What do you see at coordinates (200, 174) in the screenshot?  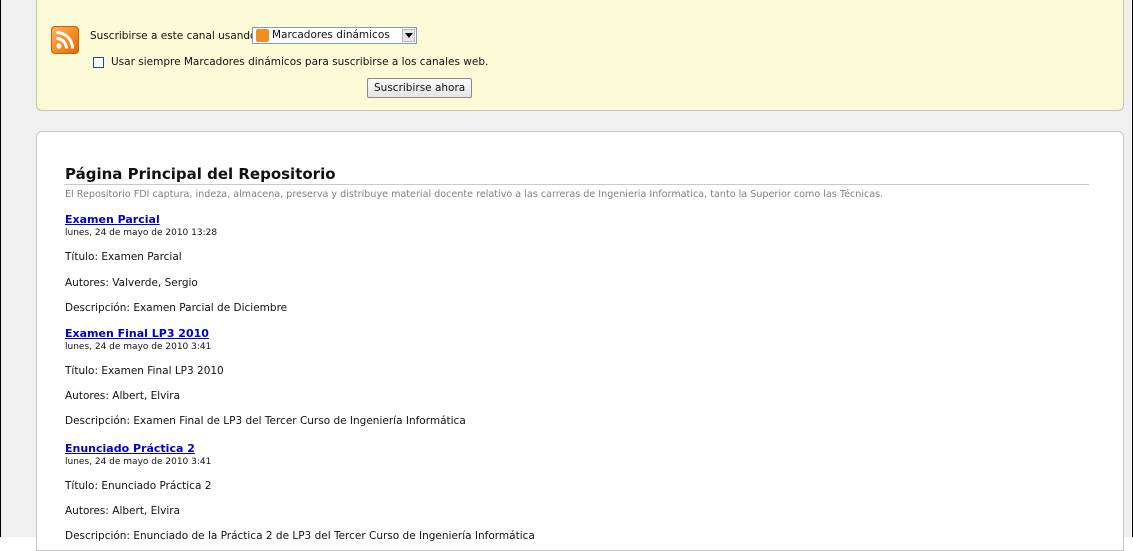 I see `page-title: Página Principal del Repositorio` at bounding box center [200, 174].